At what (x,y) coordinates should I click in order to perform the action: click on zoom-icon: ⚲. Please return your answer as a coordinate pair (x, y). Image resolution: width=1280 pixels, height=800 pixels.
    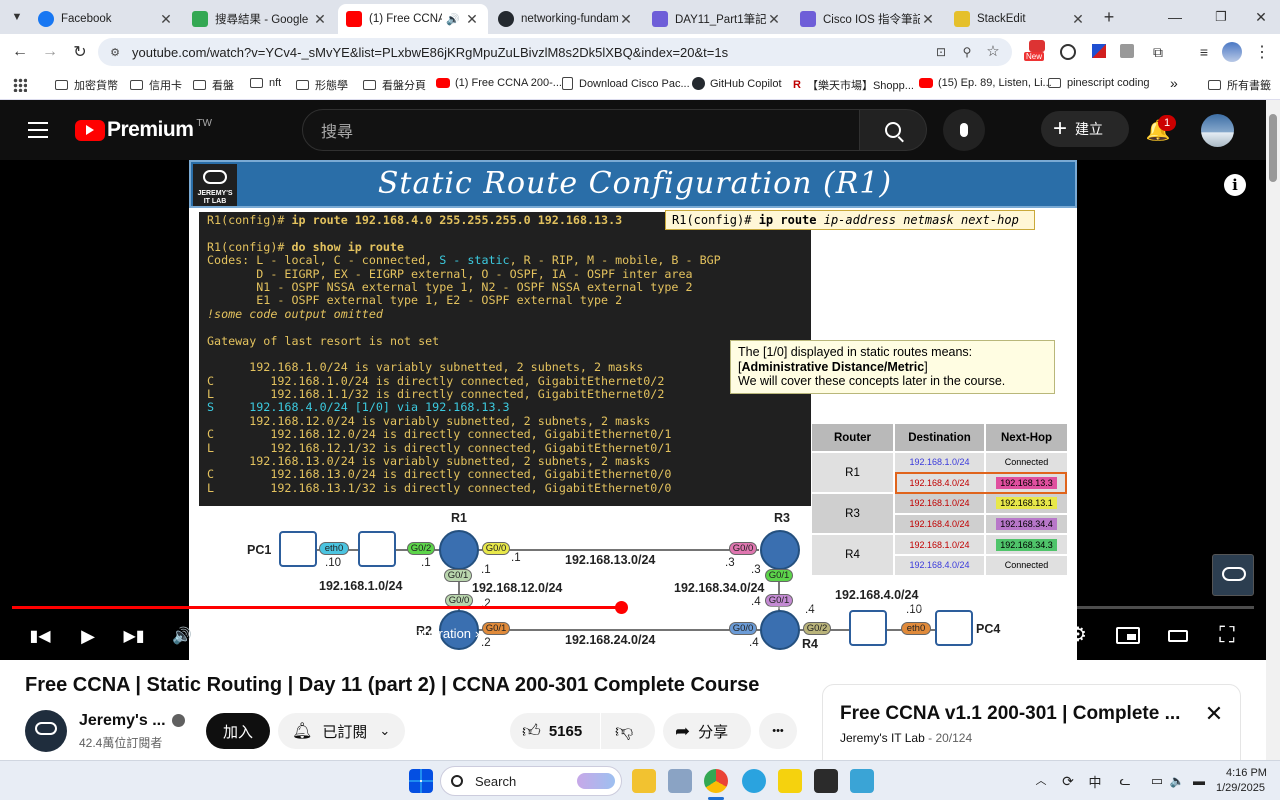
    Looking at the image, I should click on (967, 52).